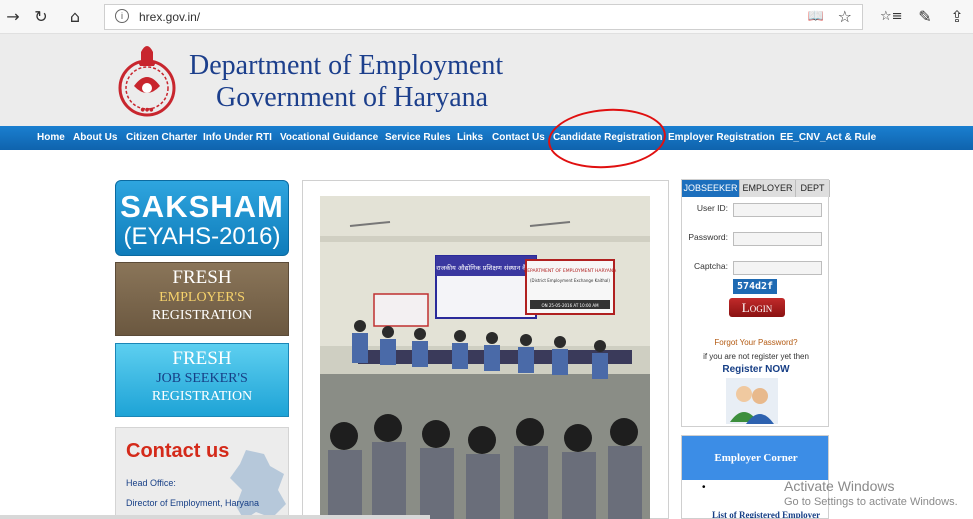 The image size is (973, 519). I want to click on page-title-department: Department of Employment, so click(346, 65).